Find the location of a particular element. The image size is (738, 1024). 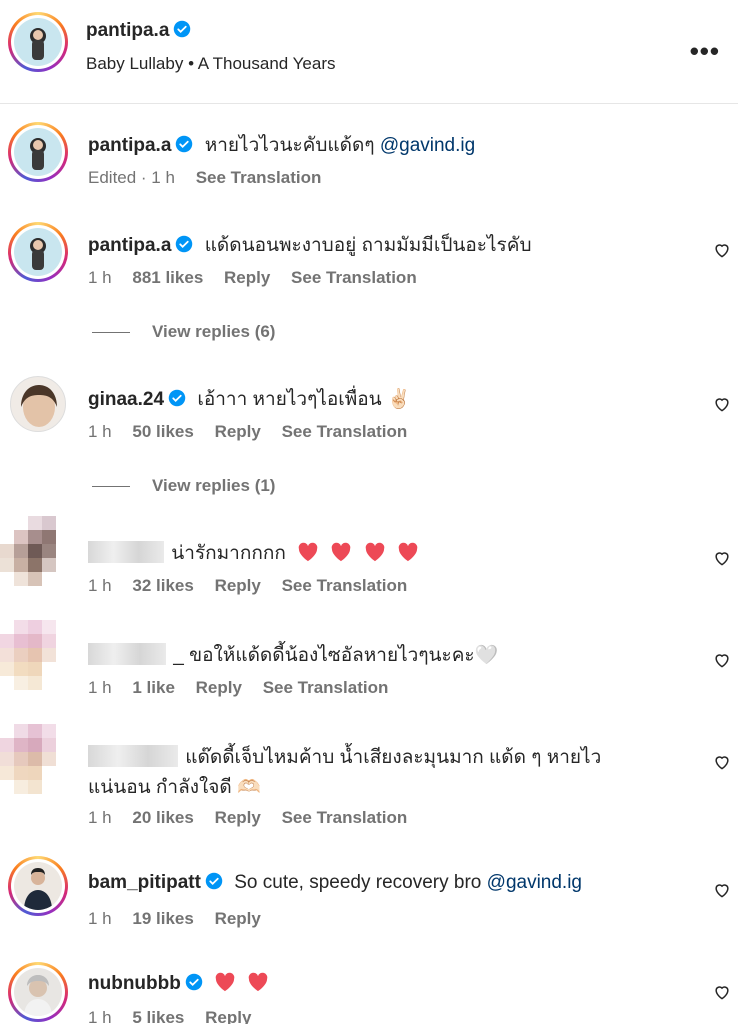

caption-avatar is located at coordinates (38, 152).